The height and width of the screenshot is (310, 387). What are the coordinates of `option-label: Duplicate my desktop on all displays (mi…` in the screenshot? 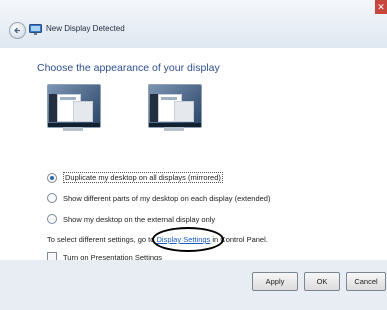 It's located at (143, 177).